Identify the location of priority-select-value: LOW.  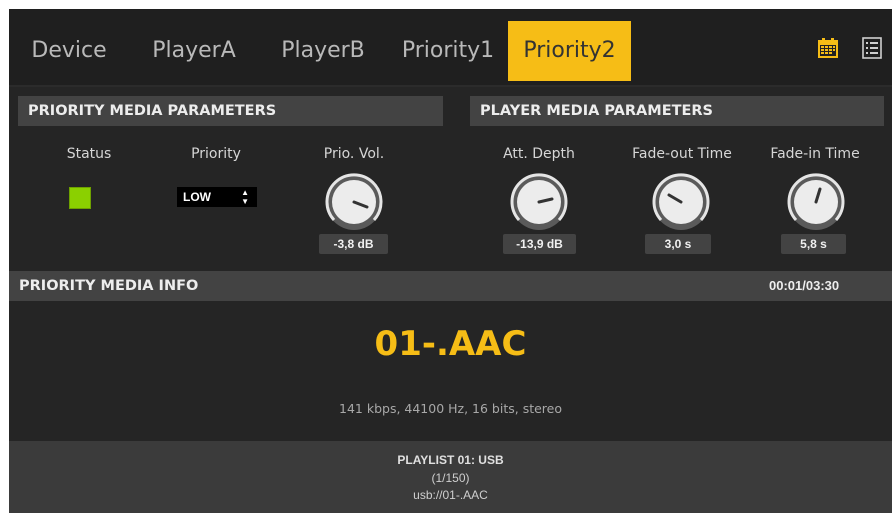
(197, 197).